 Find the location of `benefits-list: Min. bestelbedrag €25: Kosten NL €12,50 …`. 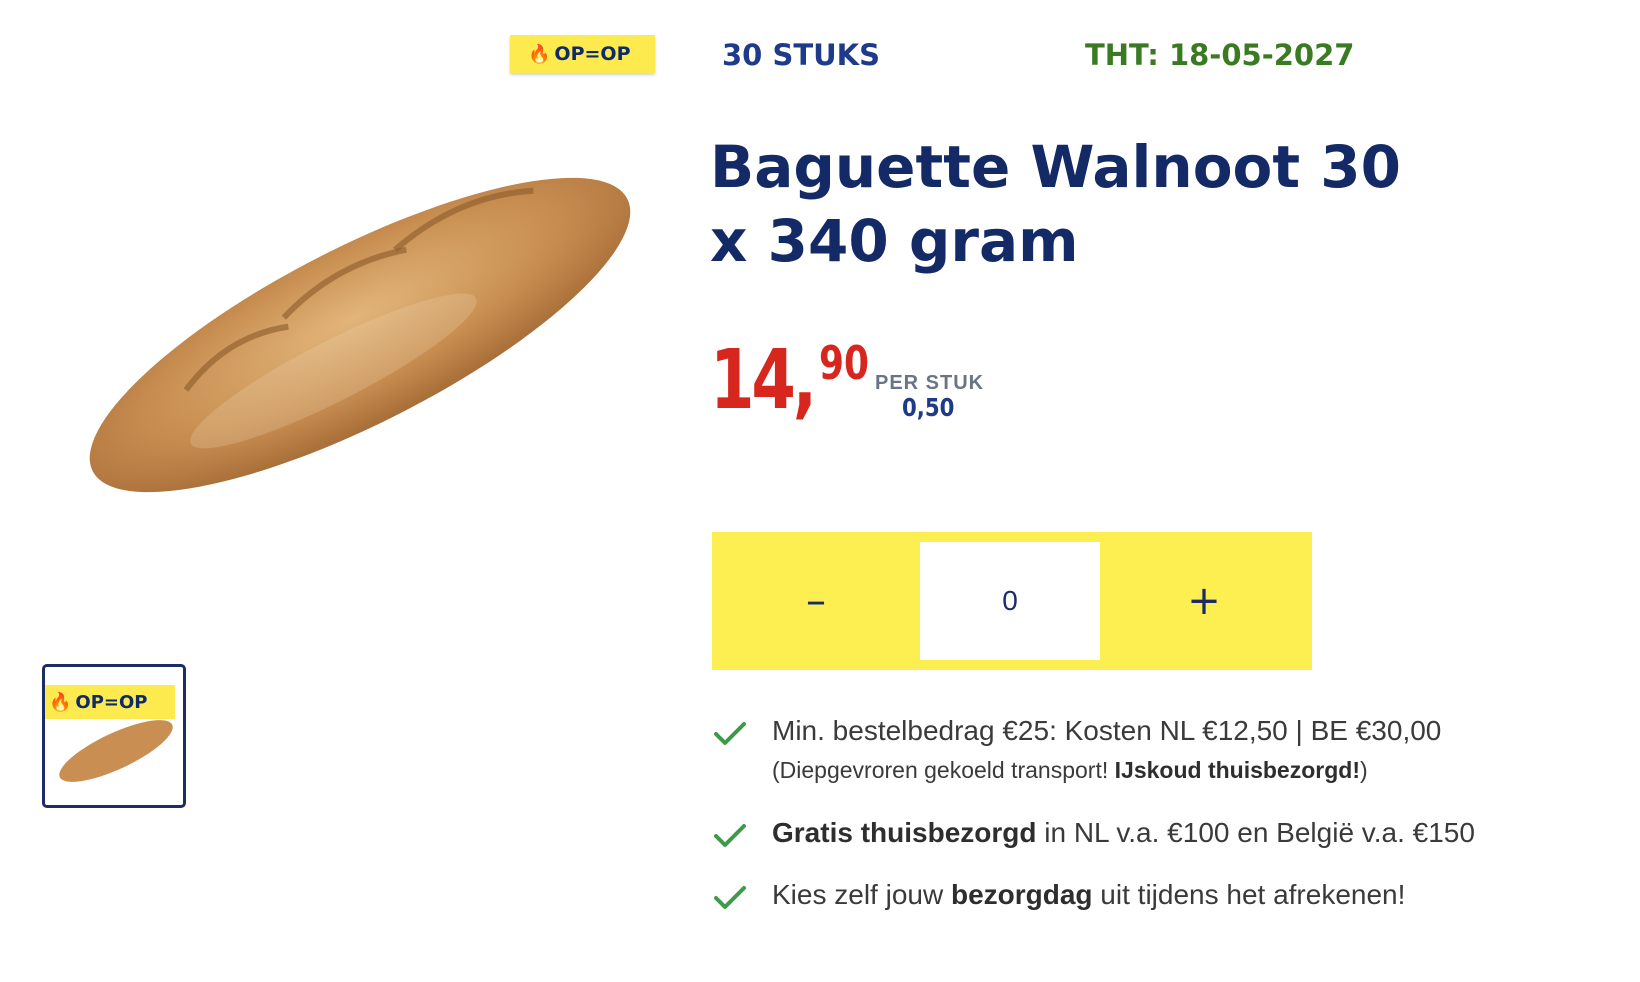

benefits-list: Min. bestelbedrag €25: Kosten NL €12,50 … is located at coordinates (1152, 825).